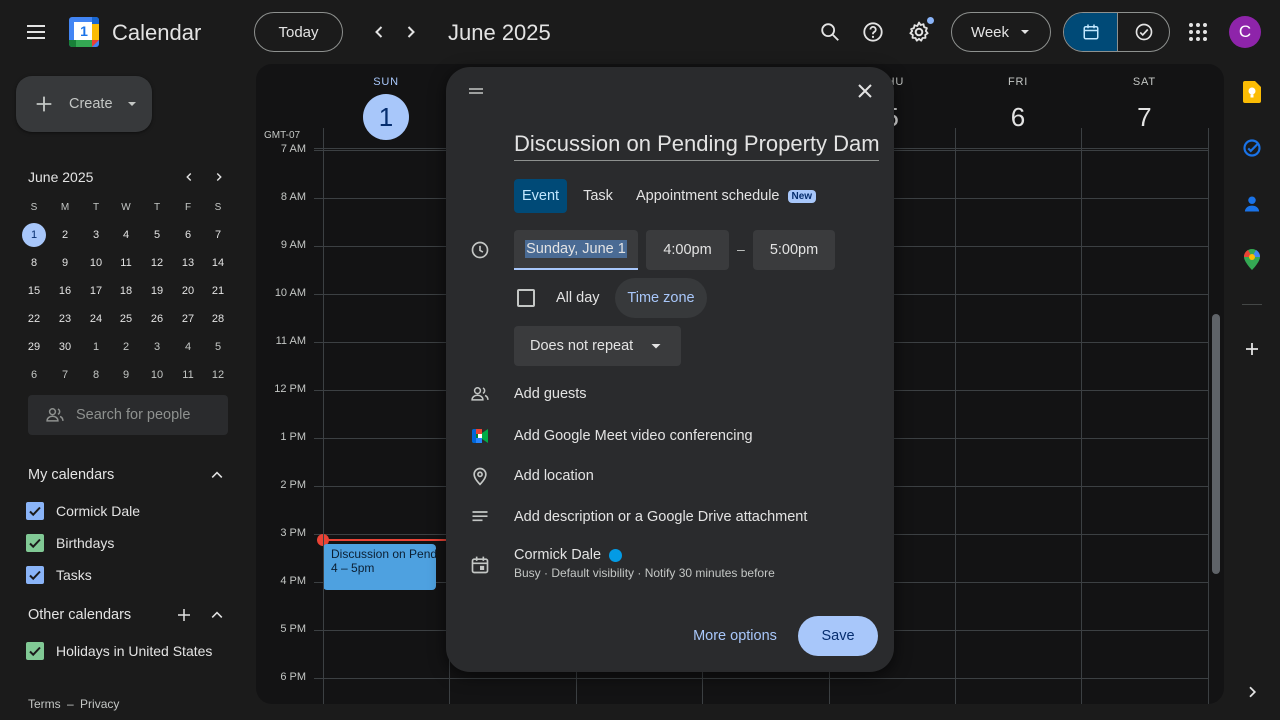 The height and width of the screenshot is (720, 1280). Describe the element at coordinates (188, 263) in the screenshot. I see `mini-day: 13` at that location.